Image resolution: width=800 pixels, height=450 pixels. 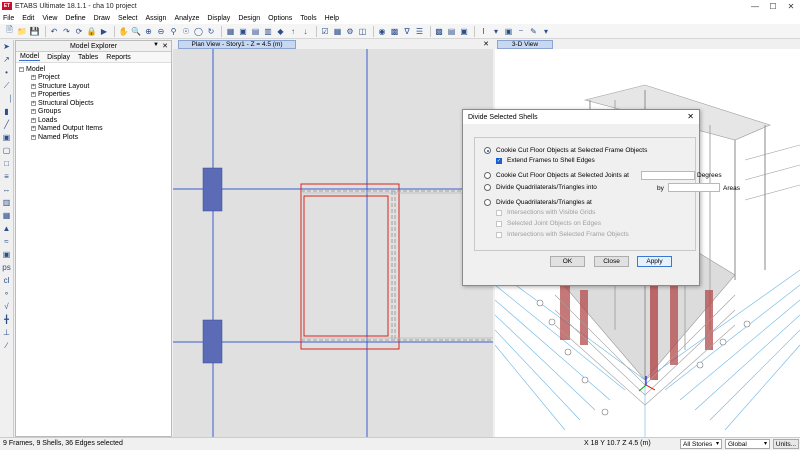 What do you see at coordinates (6, 137) in the screenshot?
I see `draw-wall-icon: ▣` at bounding box center [6, 137].